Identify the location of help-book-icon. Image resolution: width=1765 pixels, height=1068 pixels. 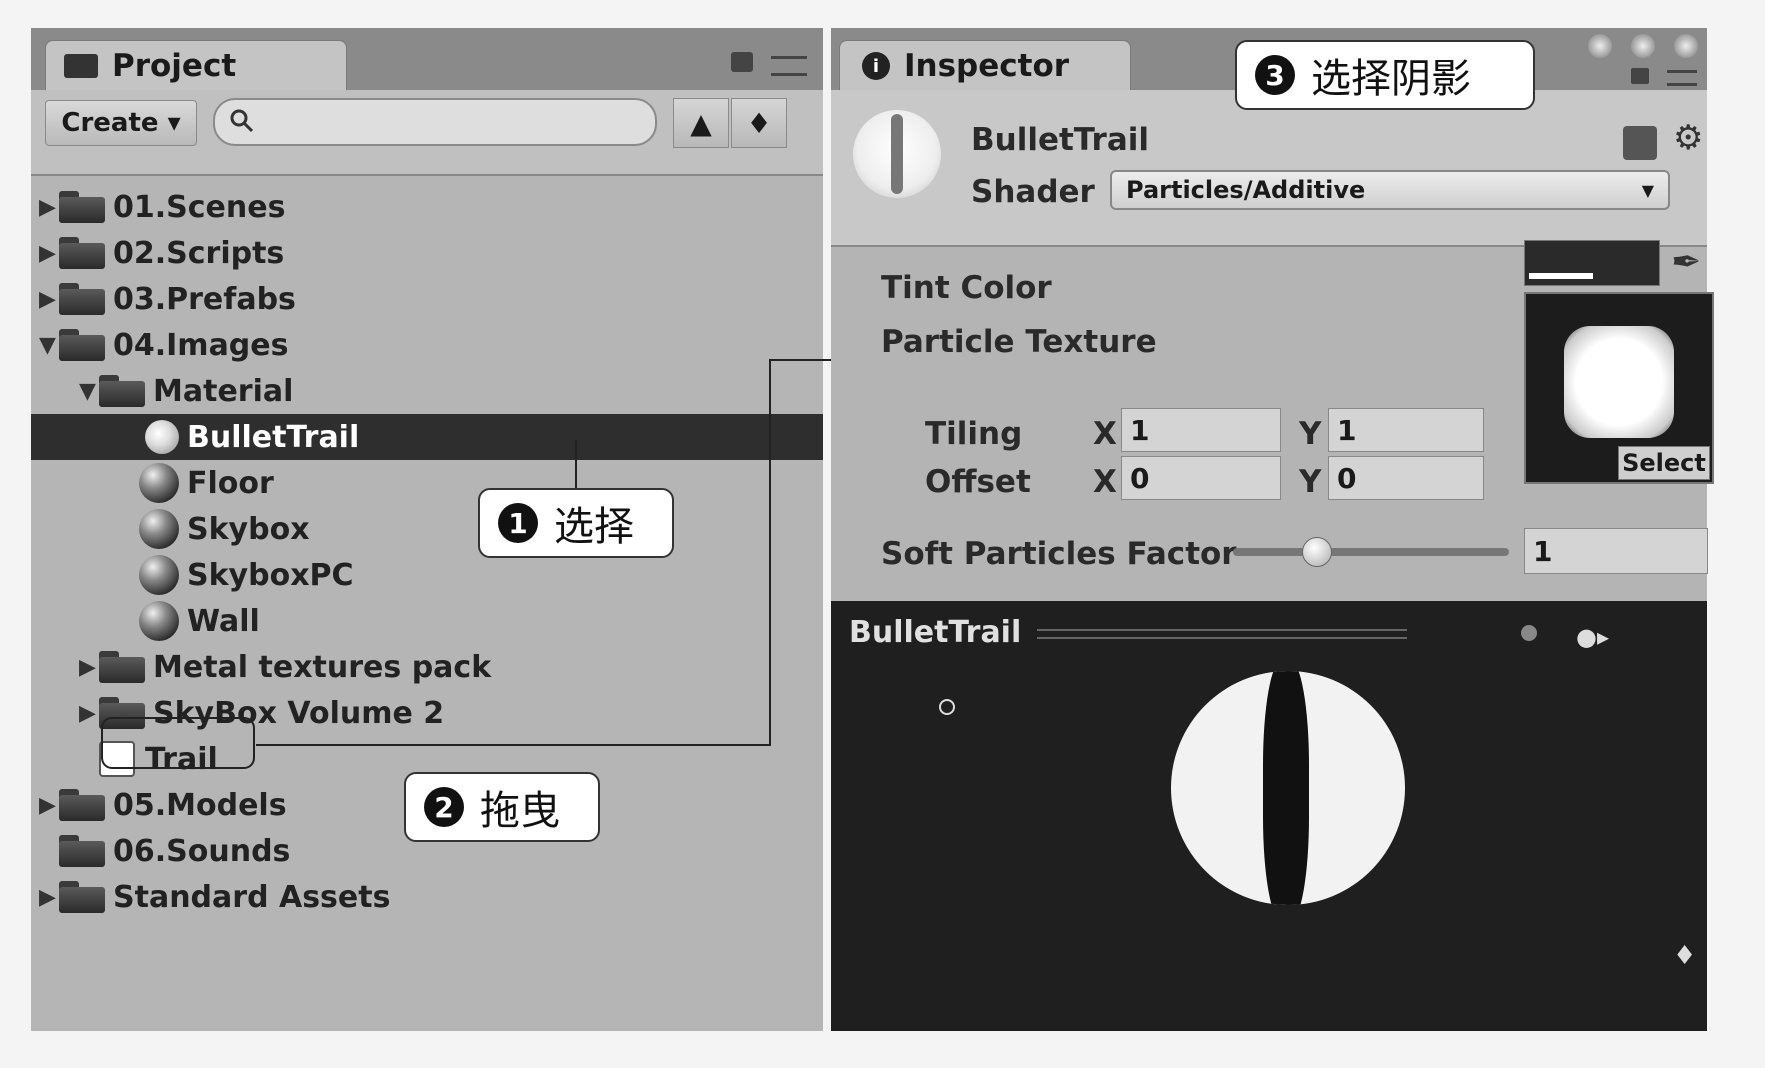
(1640, 143).